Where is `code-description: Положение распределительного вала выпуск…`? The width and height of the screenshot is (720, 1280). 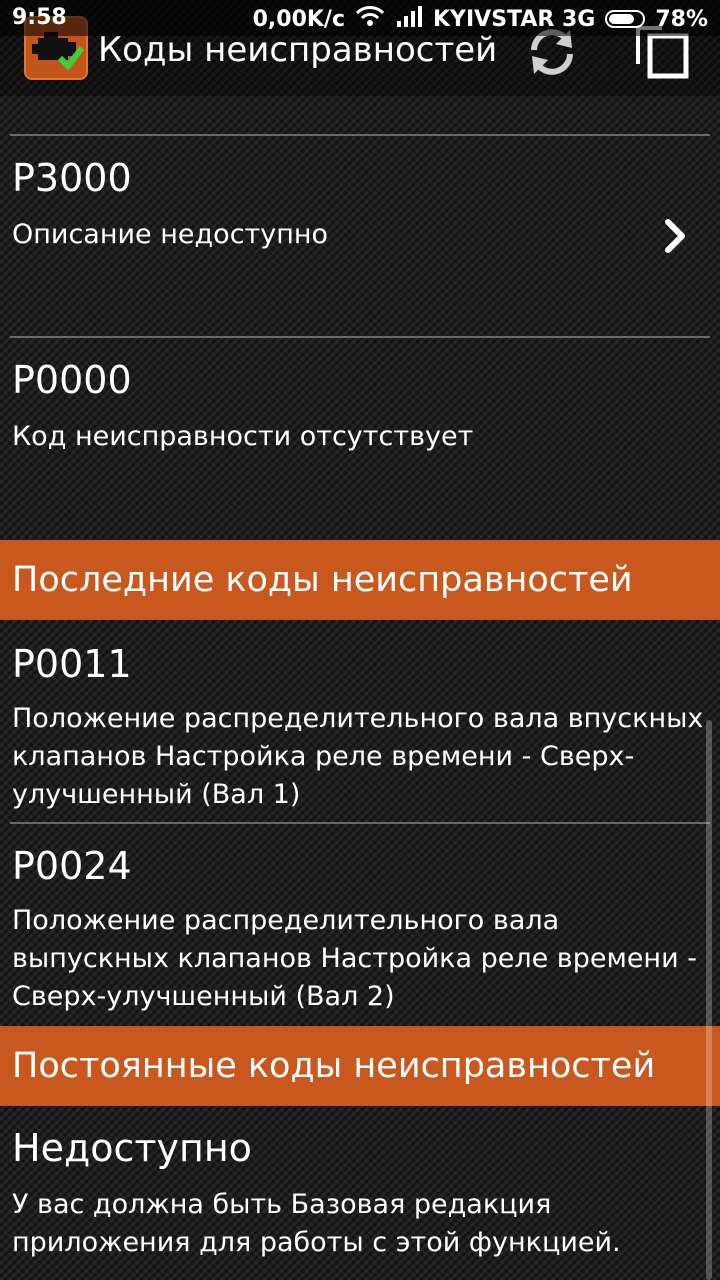 code-description: Положение распределительного вала выпуск… is located at coordinates (354, 958).